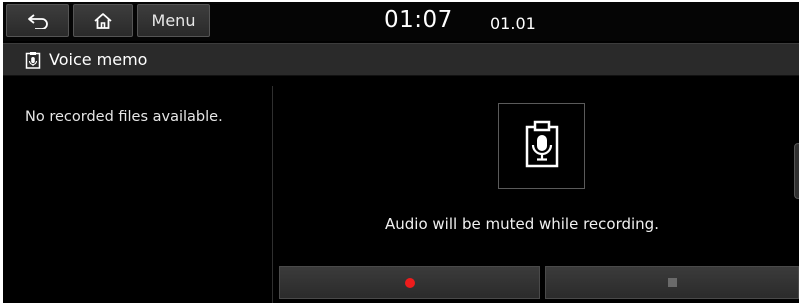 This screenshot has height=305, width=802. I want to click on microphone-icon, so click(542, 146).